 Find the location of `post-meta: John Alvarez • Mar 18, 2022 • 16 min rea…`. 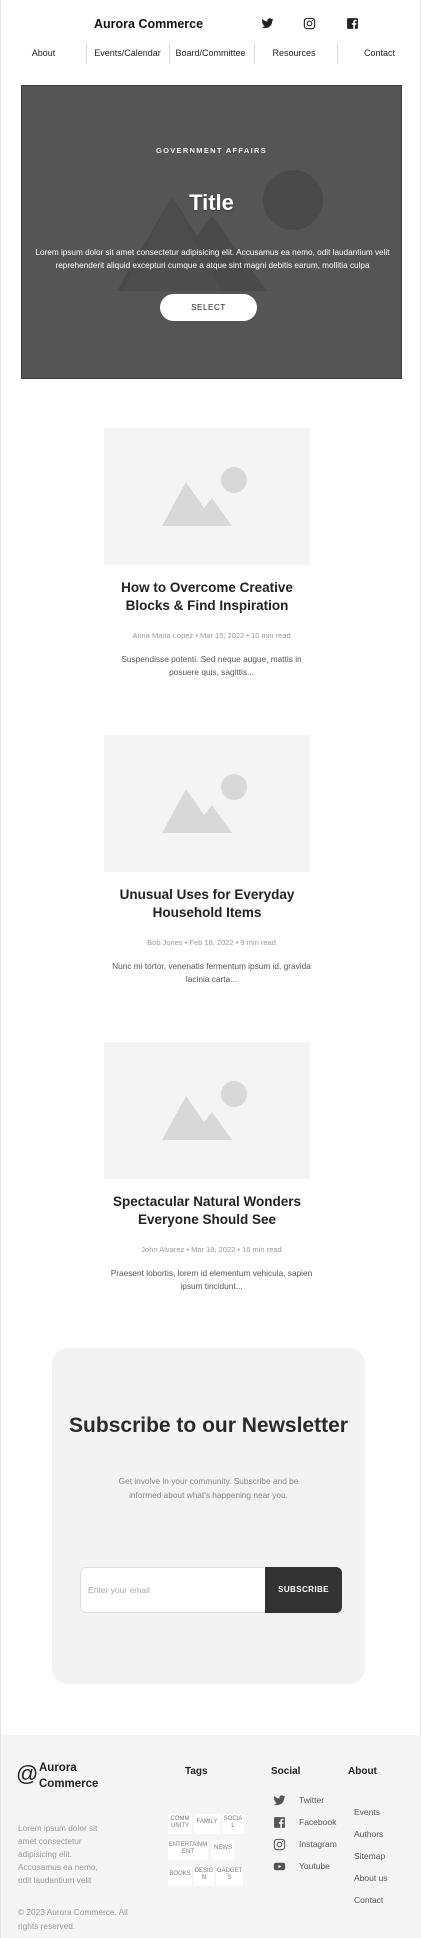

post-meta: John Alvarez • Mar 18, 2022 • 16 min rea… is located at coordinates (211, 1249).